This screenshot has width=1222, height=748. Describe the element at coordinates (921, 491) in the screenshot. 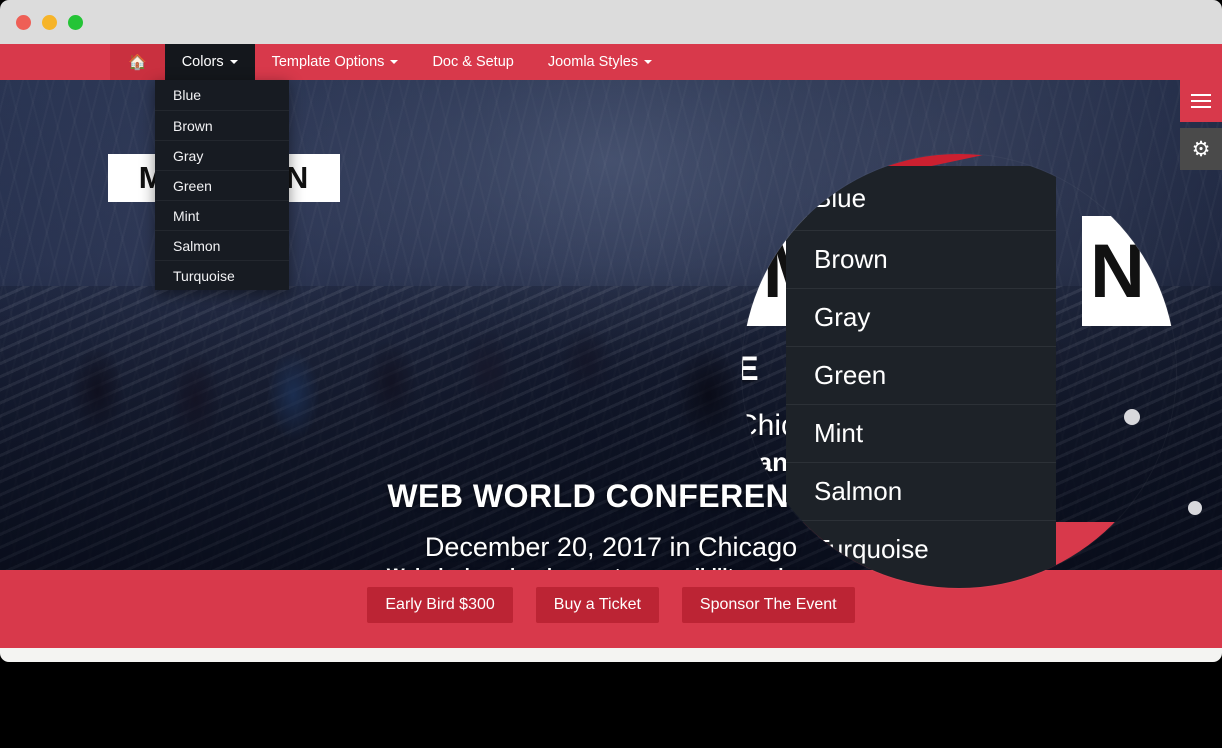

I see `magnified-menu-item-salmon: Salmon` at that location.